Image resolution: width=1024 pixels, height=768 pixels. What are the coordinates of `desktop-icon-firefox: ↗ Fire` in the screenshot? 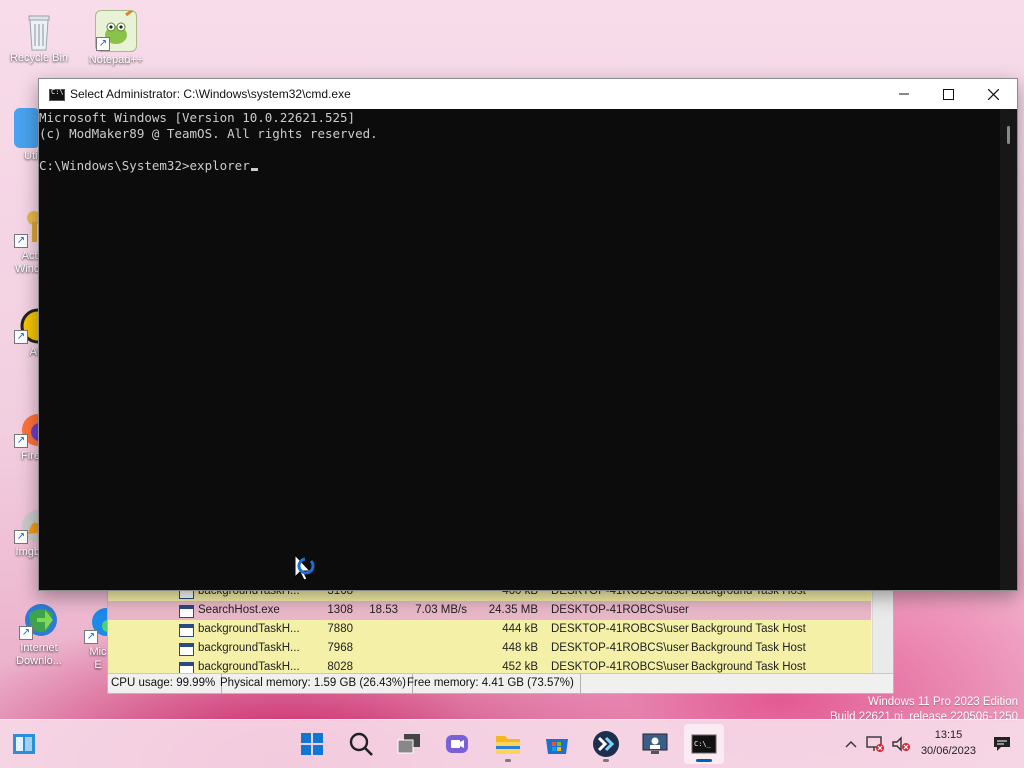 It's located at (27, 435).